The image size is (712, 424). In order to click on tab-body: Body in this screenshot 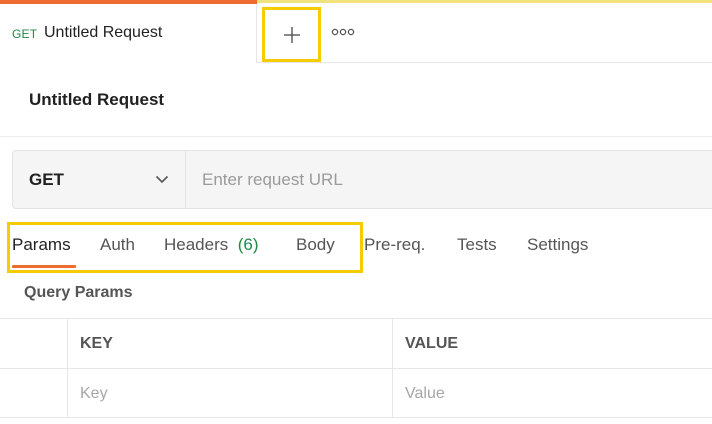, I will do `click(315, 245)`.